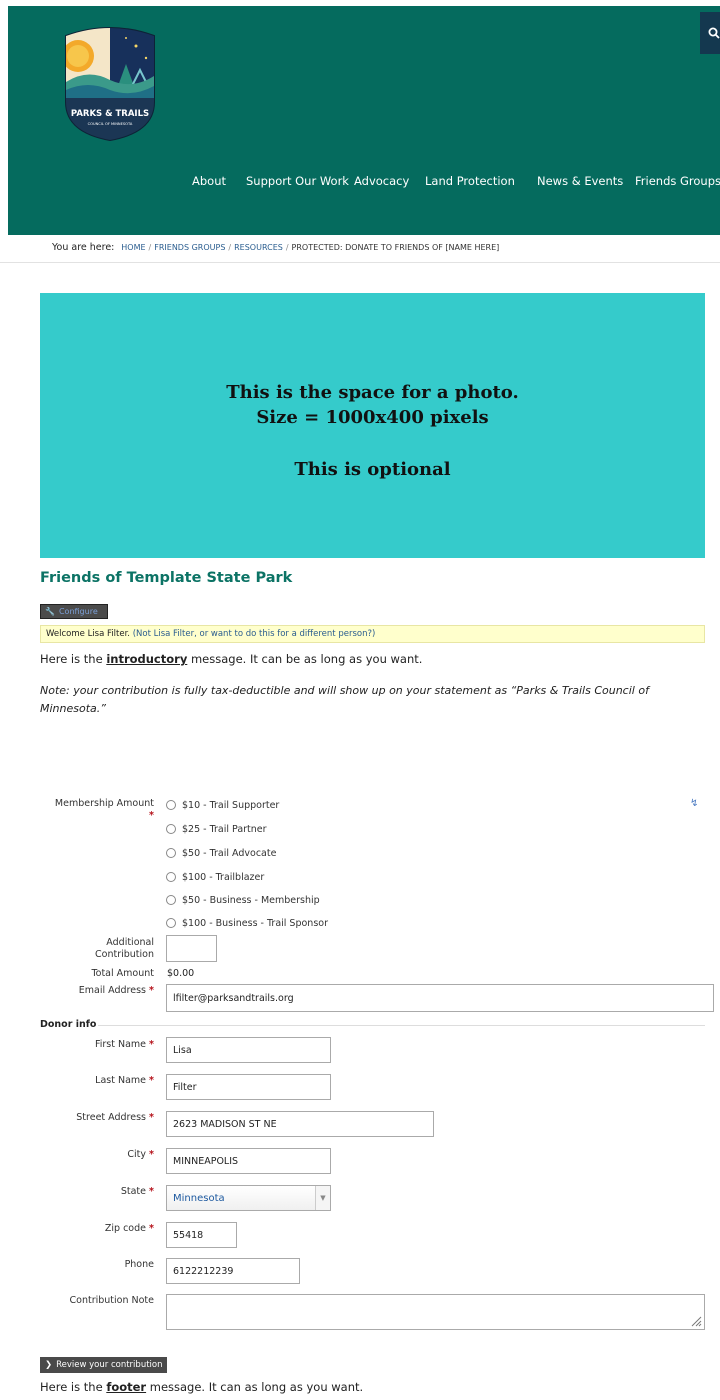  Describe the element at coordinates (233, 1271) in the screenshot. I see `phone-input: 6122212239` at that location.